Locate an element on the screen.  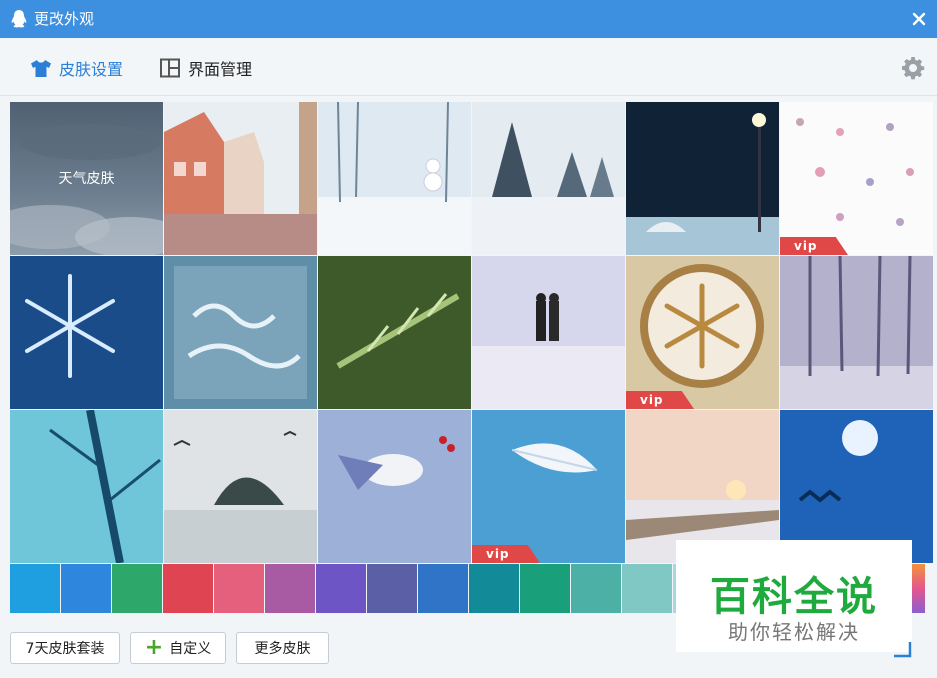
gear-icon is located at coordinates (913, 68).